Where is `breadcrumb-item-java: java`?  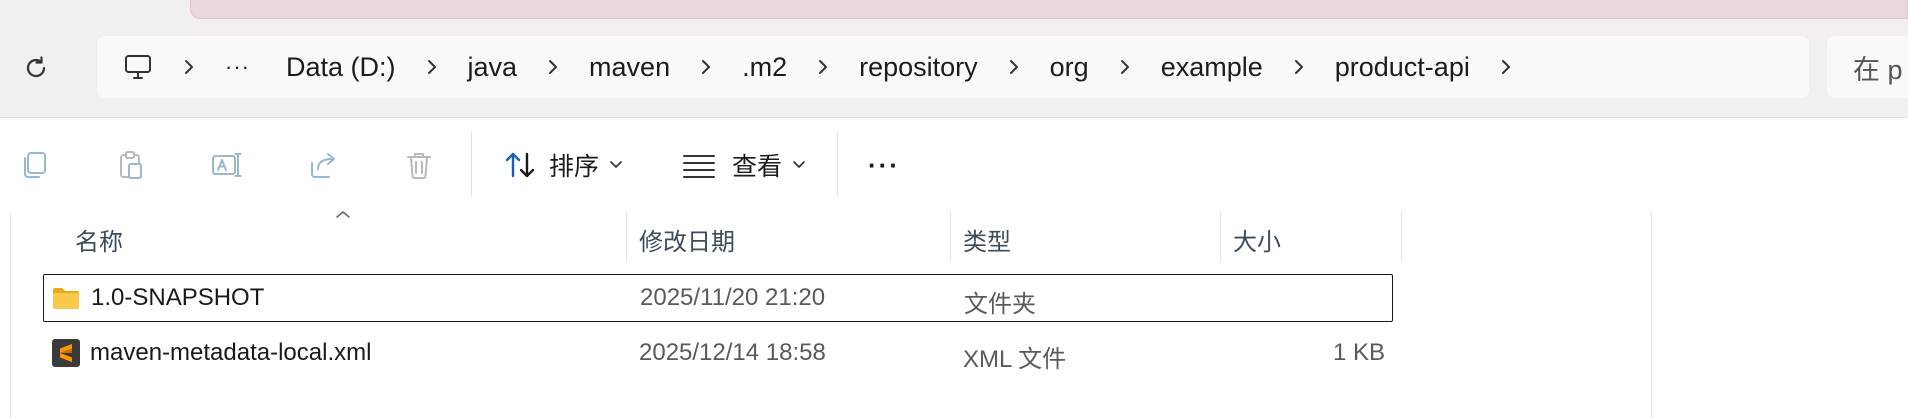
breadcrumb-item-java: java is located at coordinates (493, 67).